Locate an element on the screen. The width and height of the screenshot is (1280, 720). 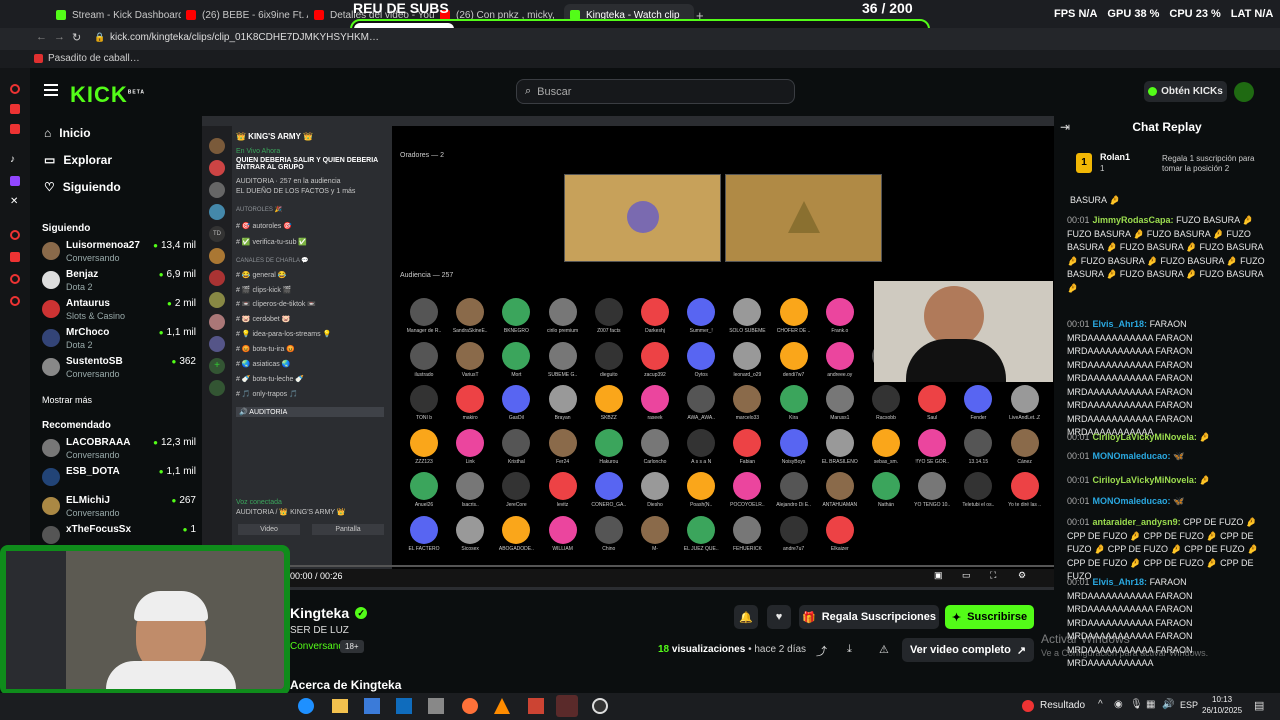
x-icon: ✕ is located at coordinates (14, 201).